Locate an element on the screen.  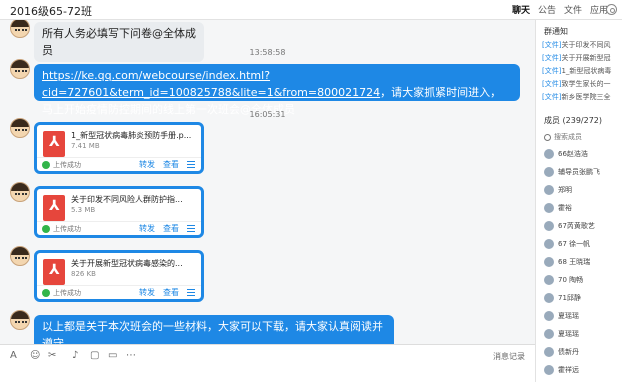
members-title: 成员 (239/272) is located at coordinates (573, 120).